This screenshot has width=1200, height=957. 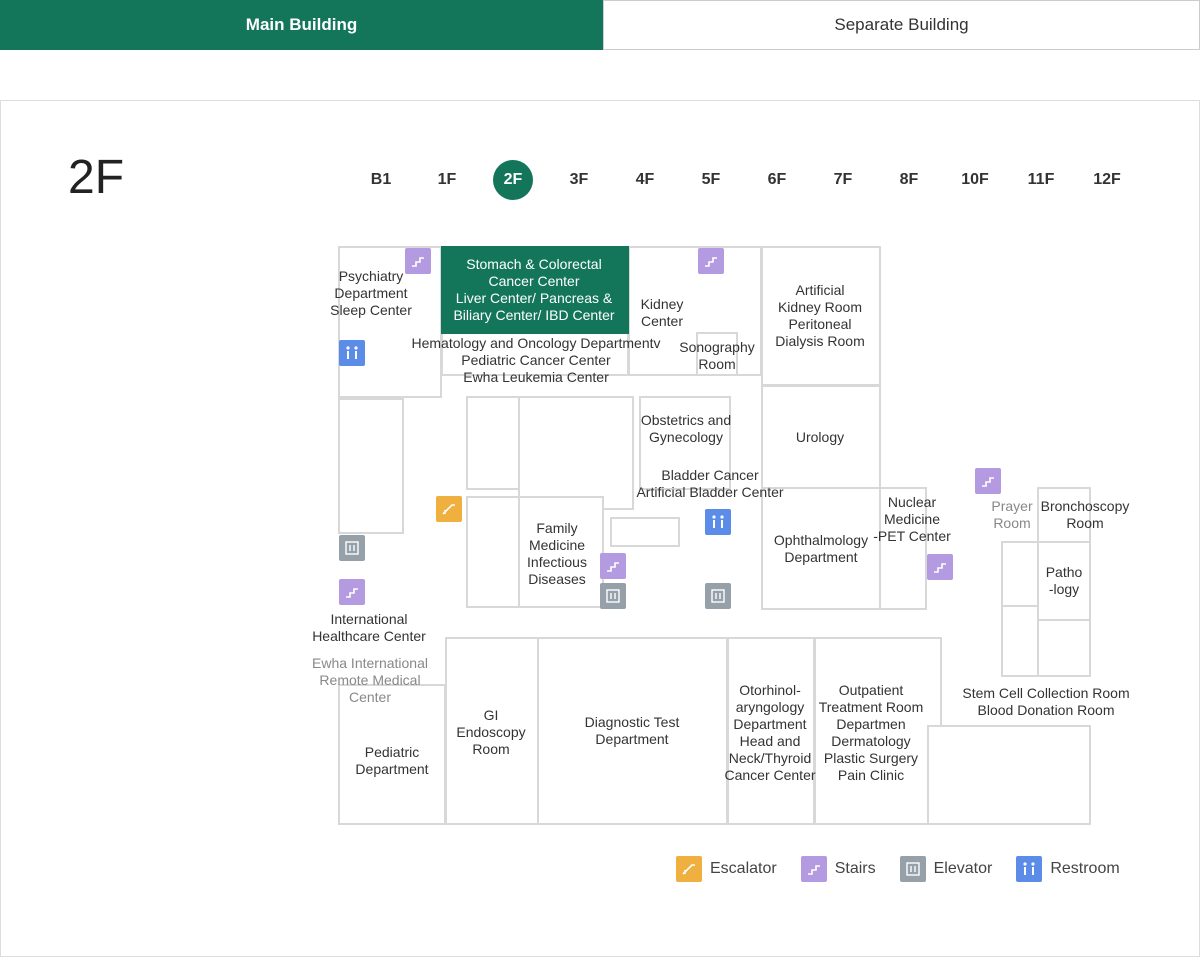 What do you see at coordinates (1064, 648) in the screenshot?
I see `room-block-g` at bounding box center [1064, 648].